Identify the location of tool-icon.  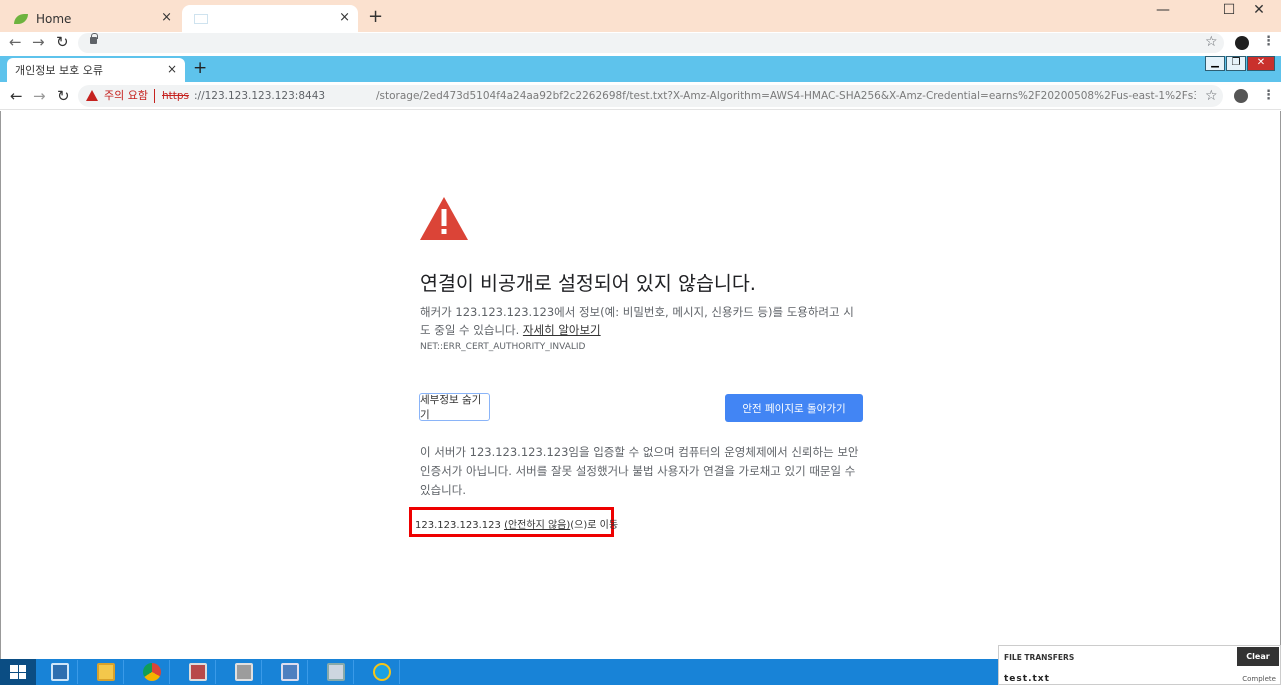
(198, 672).